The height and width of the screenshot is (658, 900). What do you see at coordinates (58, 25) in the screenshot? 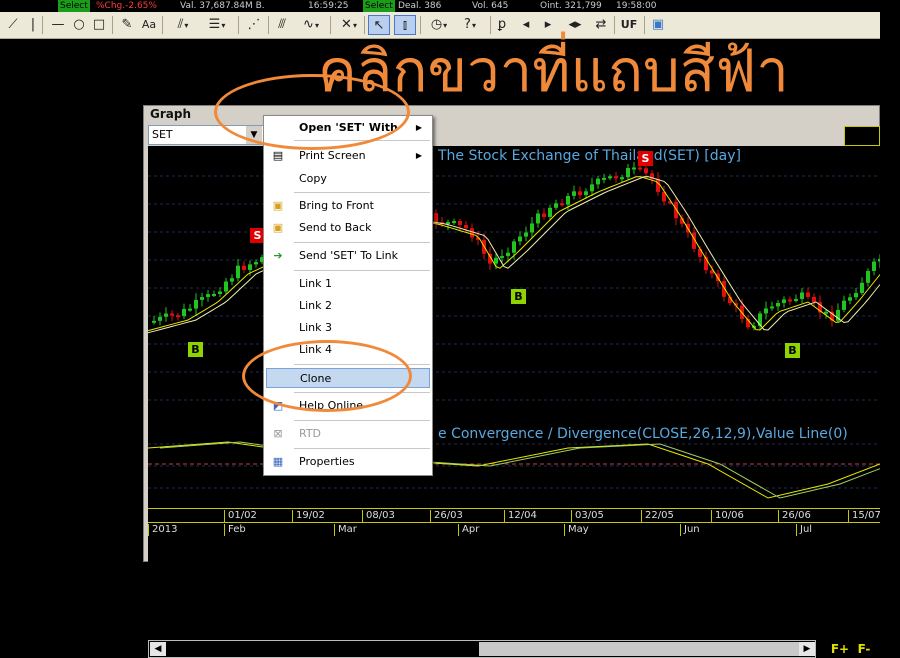
I see `horizontal-line-icon: —` at bounding box center [58, 25].